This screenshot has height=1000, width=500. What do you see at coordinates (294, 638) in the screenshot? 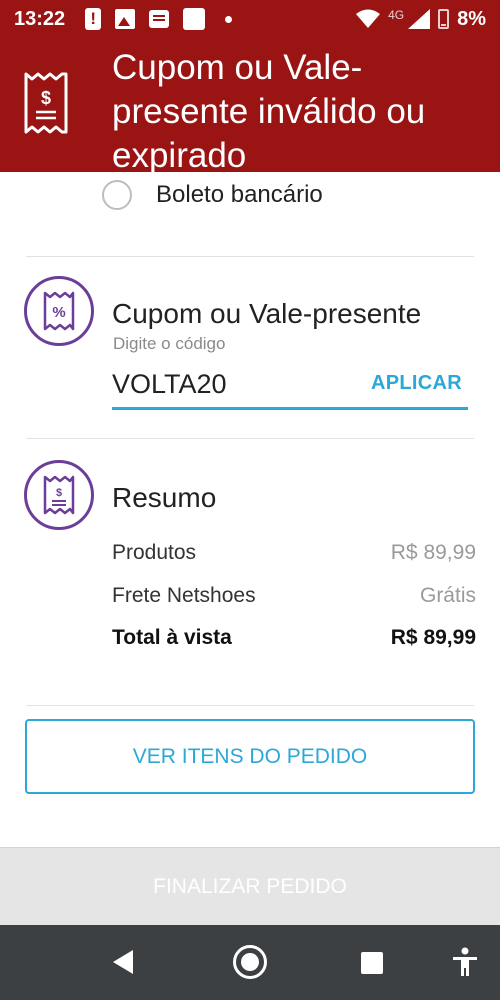
I see `summary-row-total: Total à vista R$ 89,99` at bounding box center [294, 638].